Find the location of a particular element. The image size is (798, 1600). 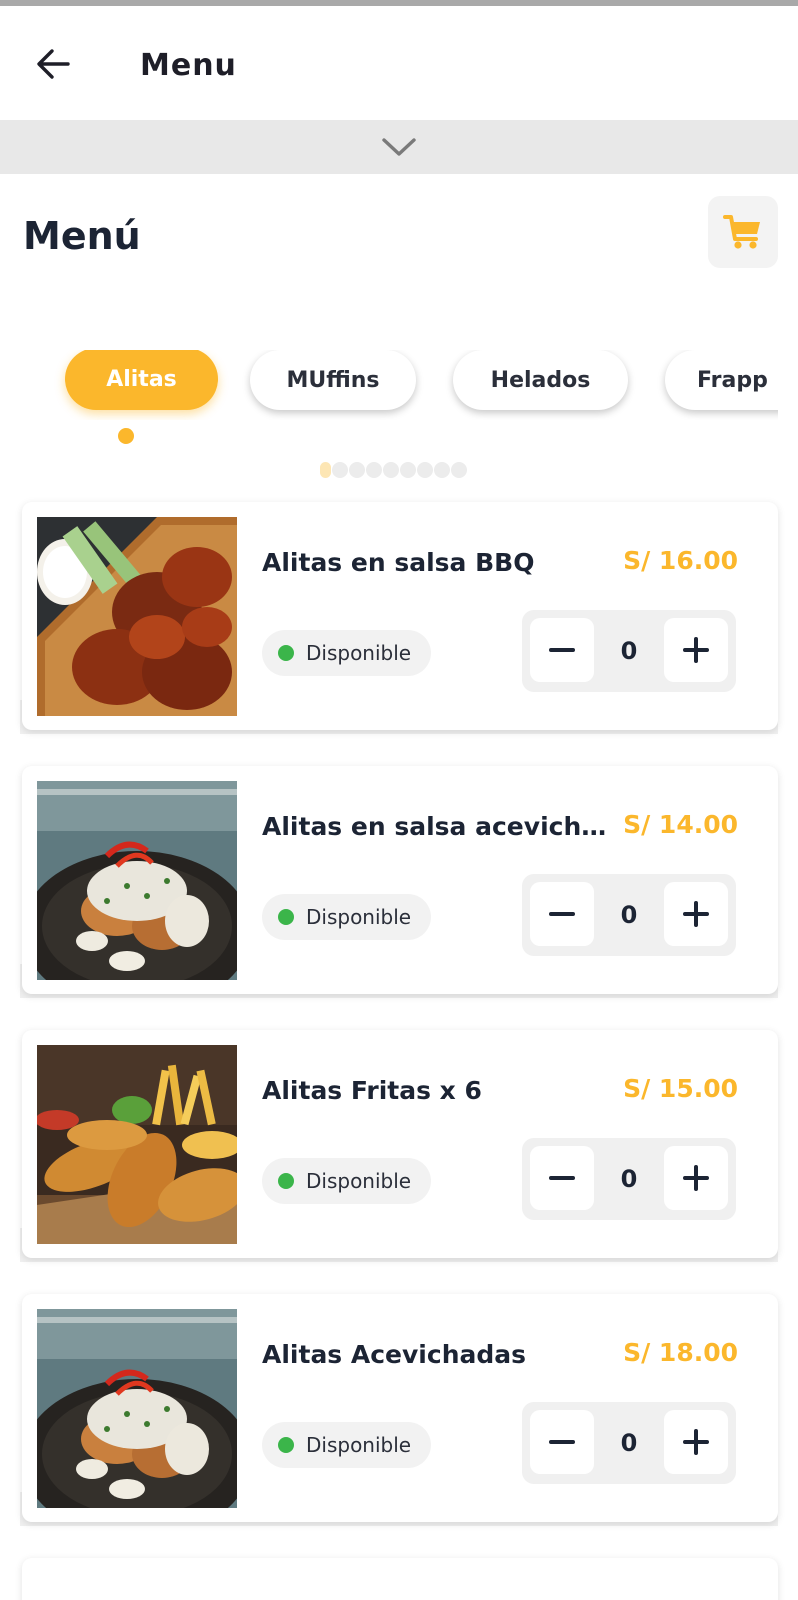

tab-muffins: MUffins is located at coordinates (333, 380).